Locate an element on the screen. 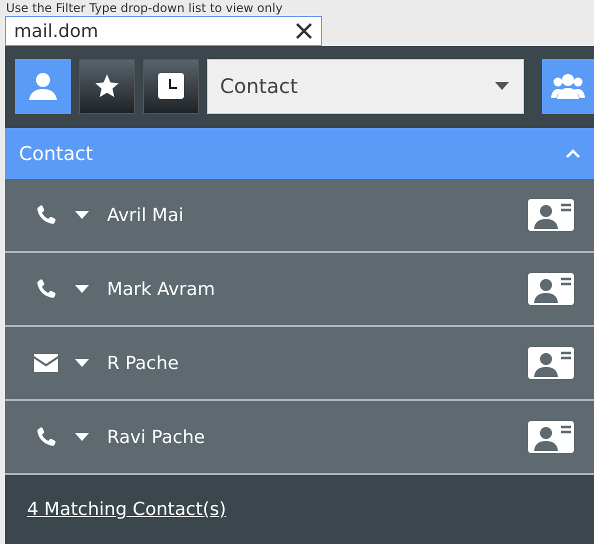  contact-row: R Pache is located at coordinates (299, 364).